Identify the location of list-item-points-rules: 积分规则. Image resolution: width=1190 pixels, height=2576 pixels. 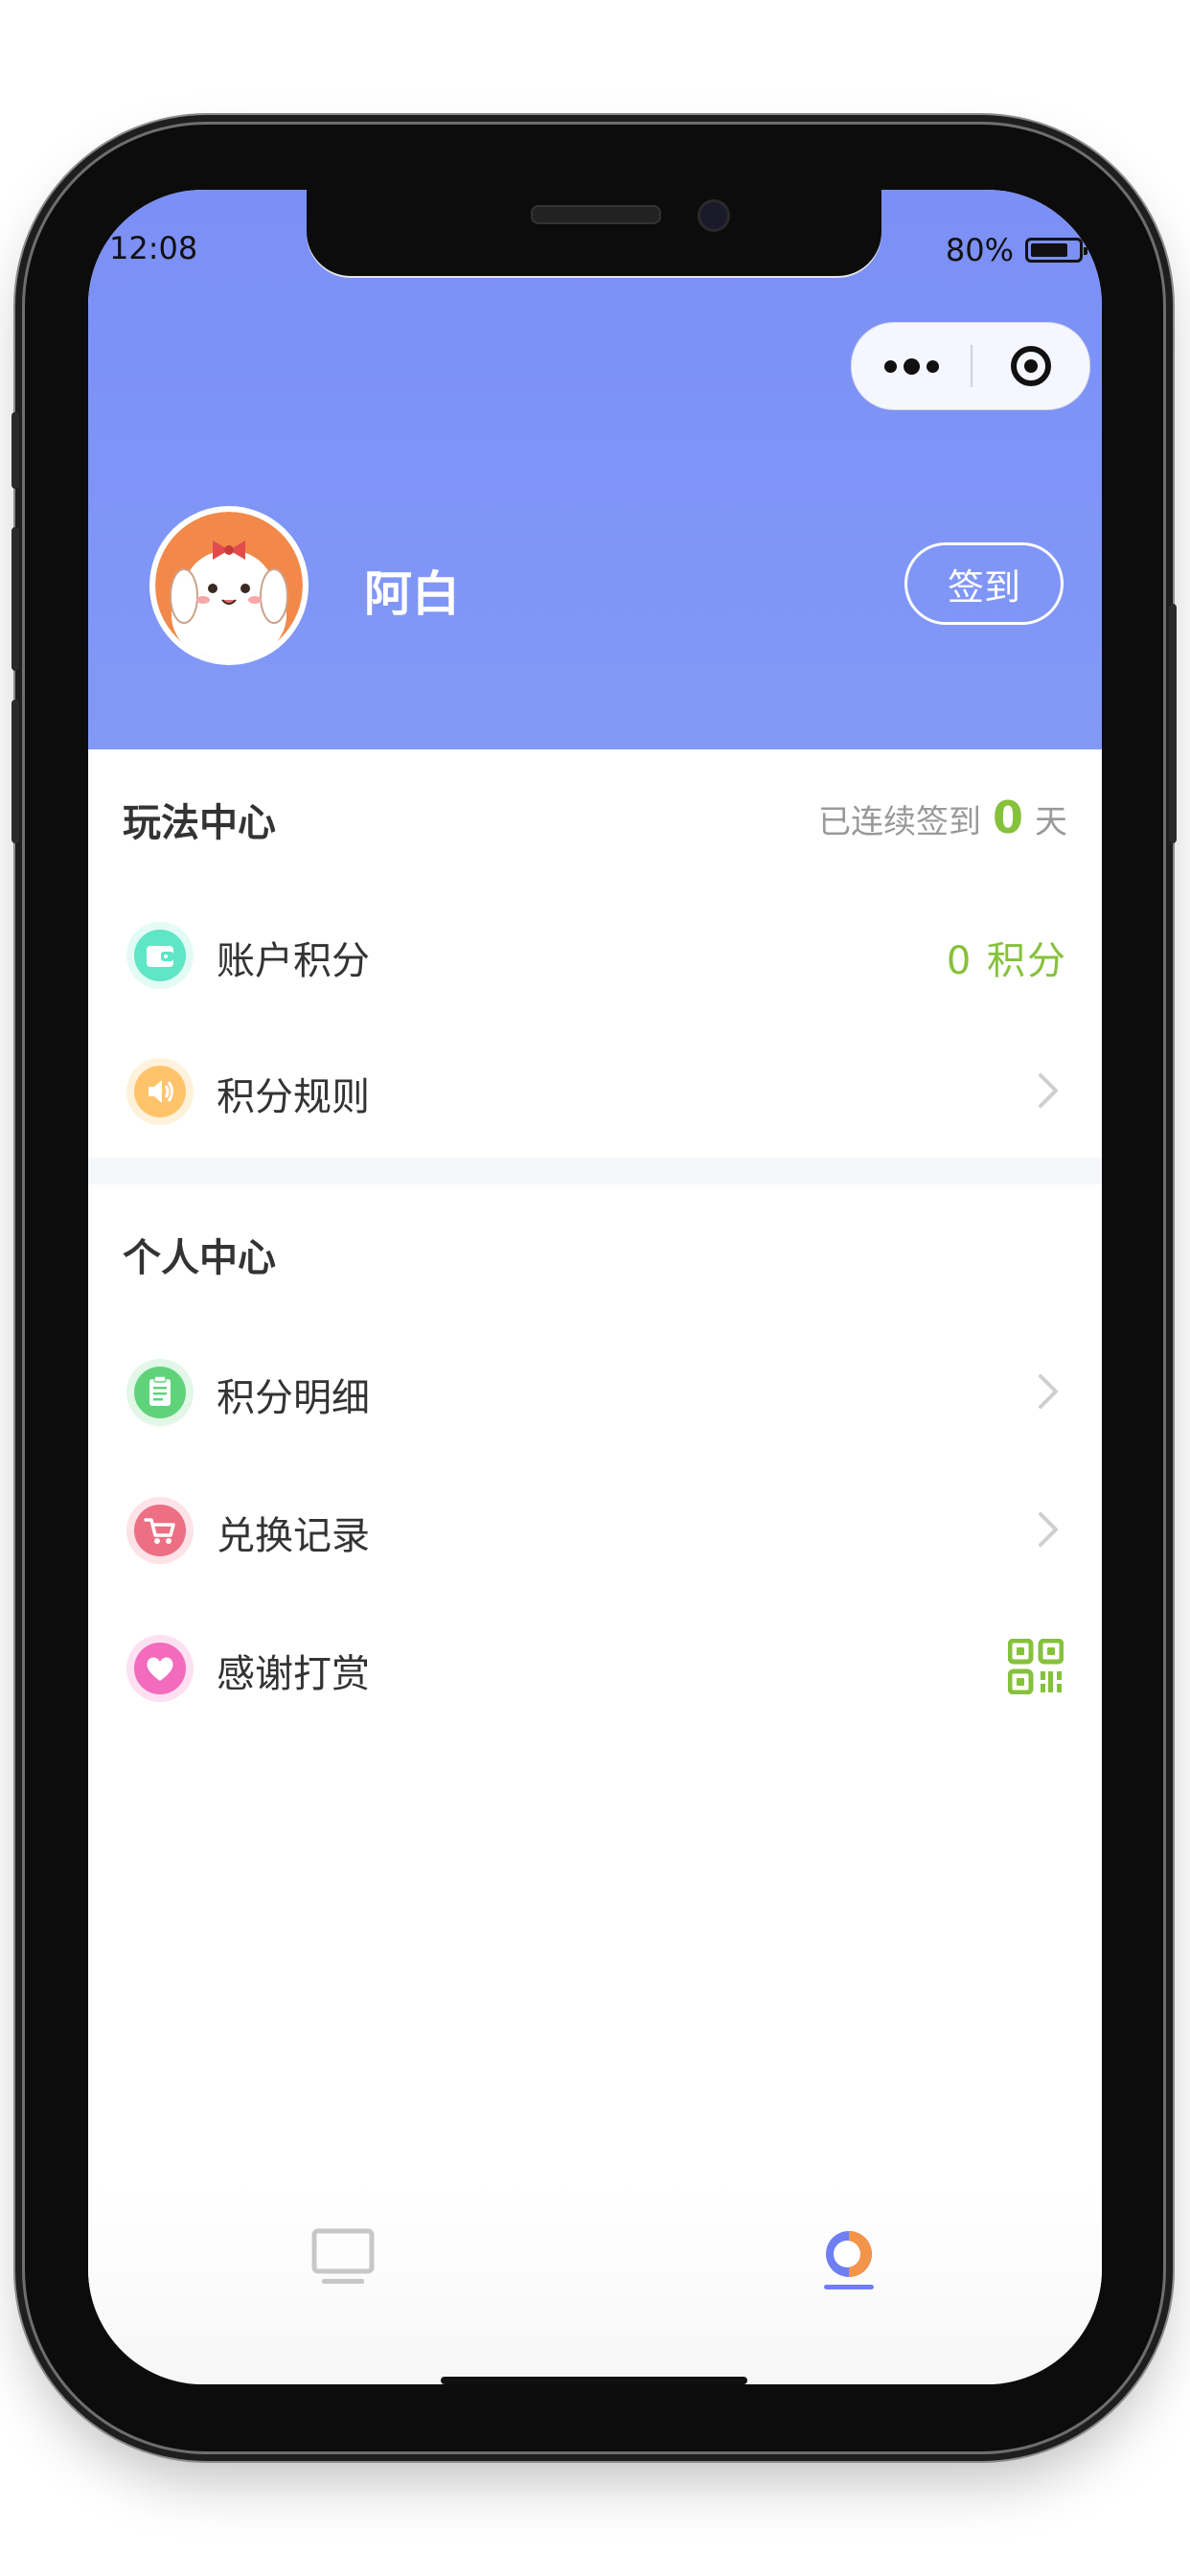
(595, 1090).